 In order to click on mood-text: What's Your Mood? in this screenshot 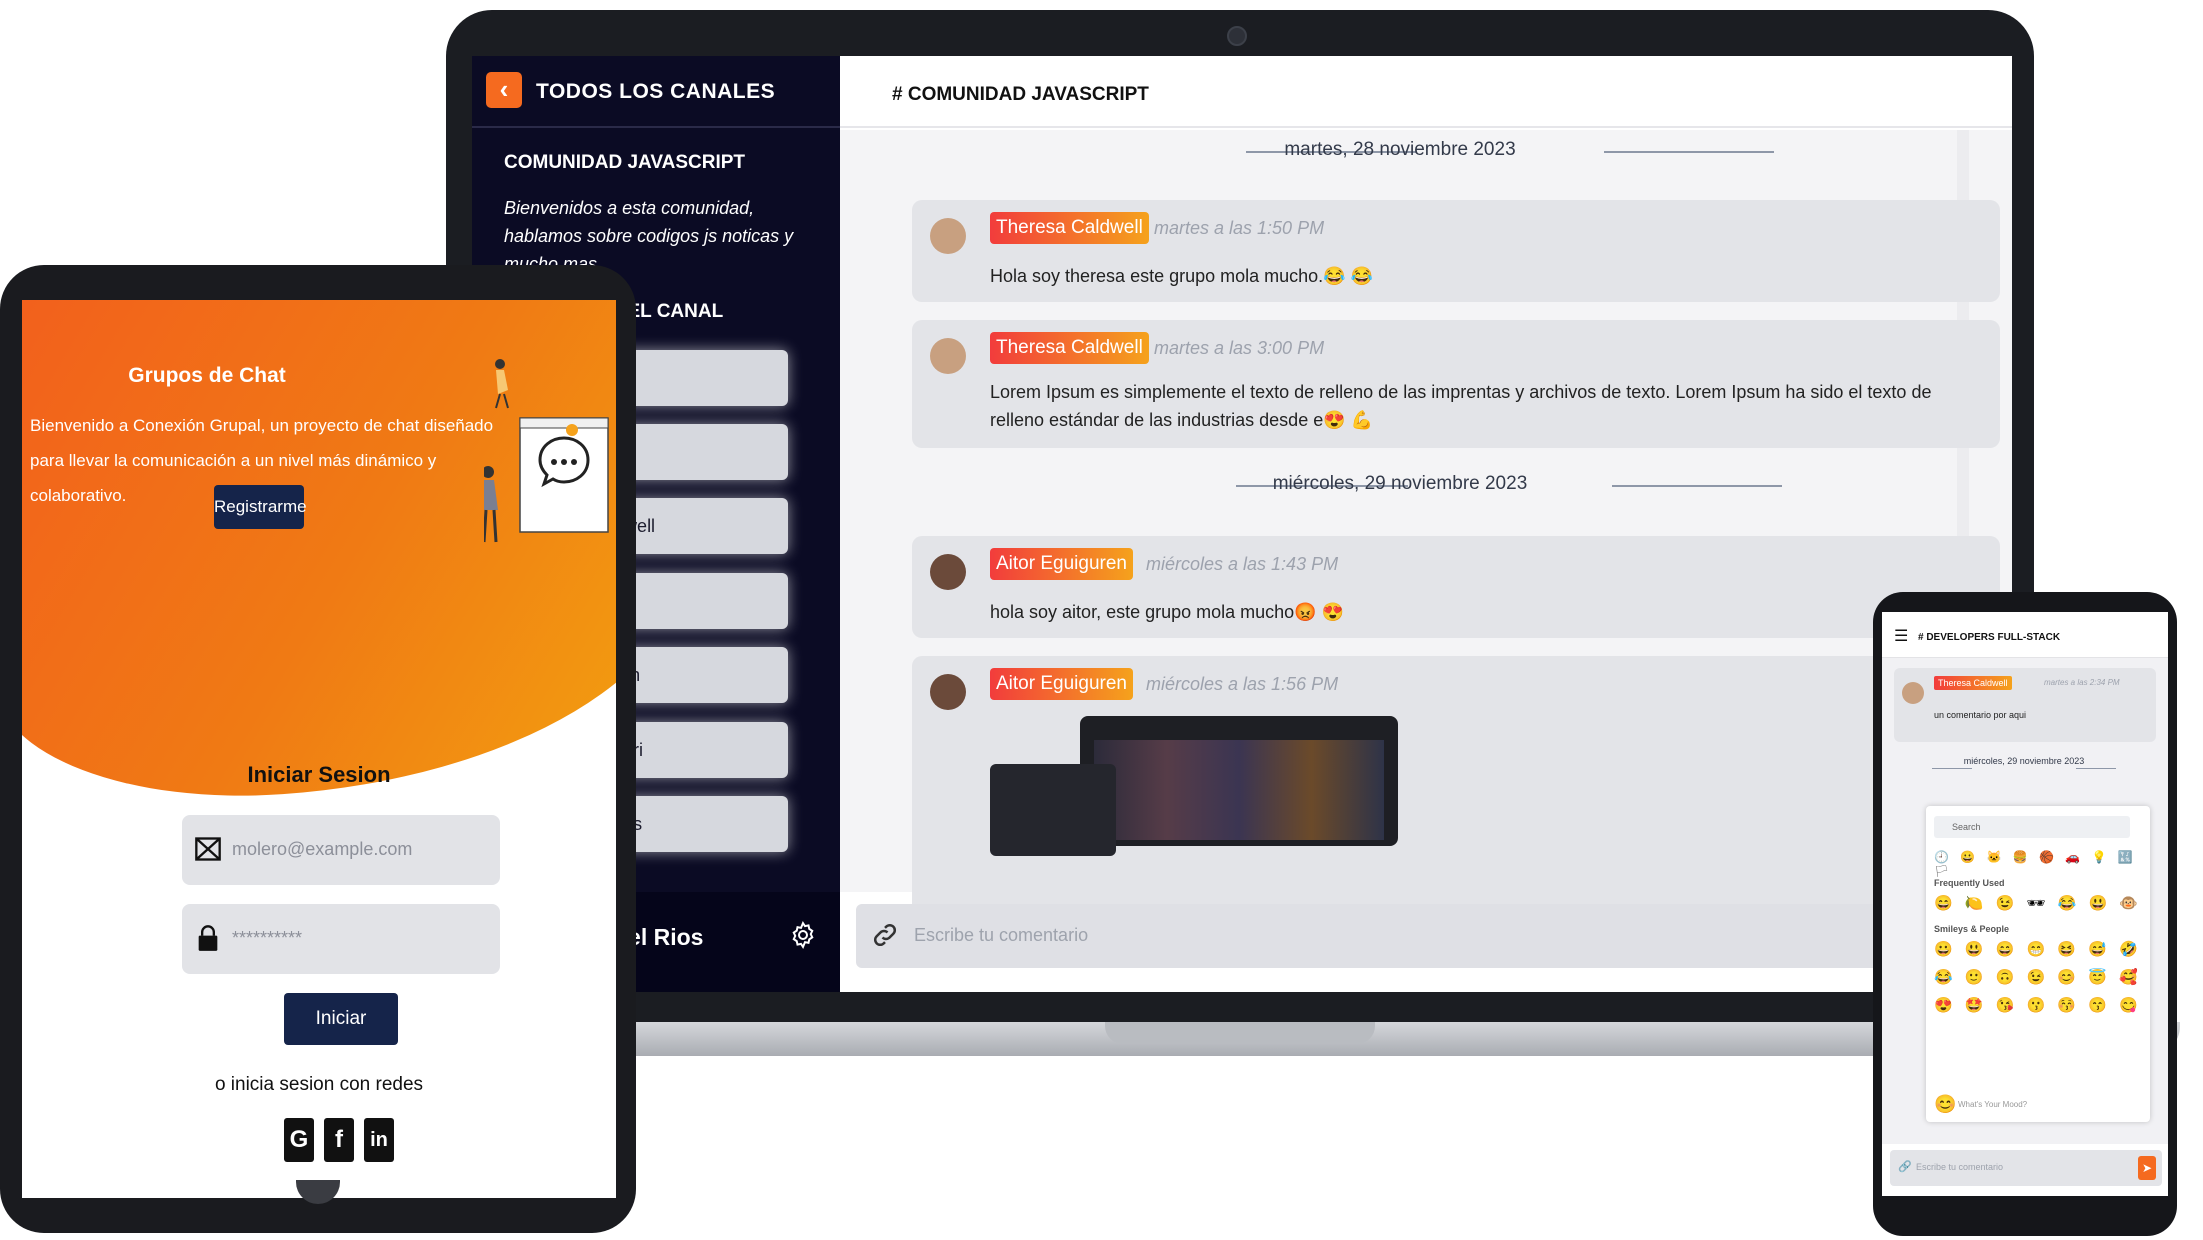, I will do `click(1993, 1104)`.